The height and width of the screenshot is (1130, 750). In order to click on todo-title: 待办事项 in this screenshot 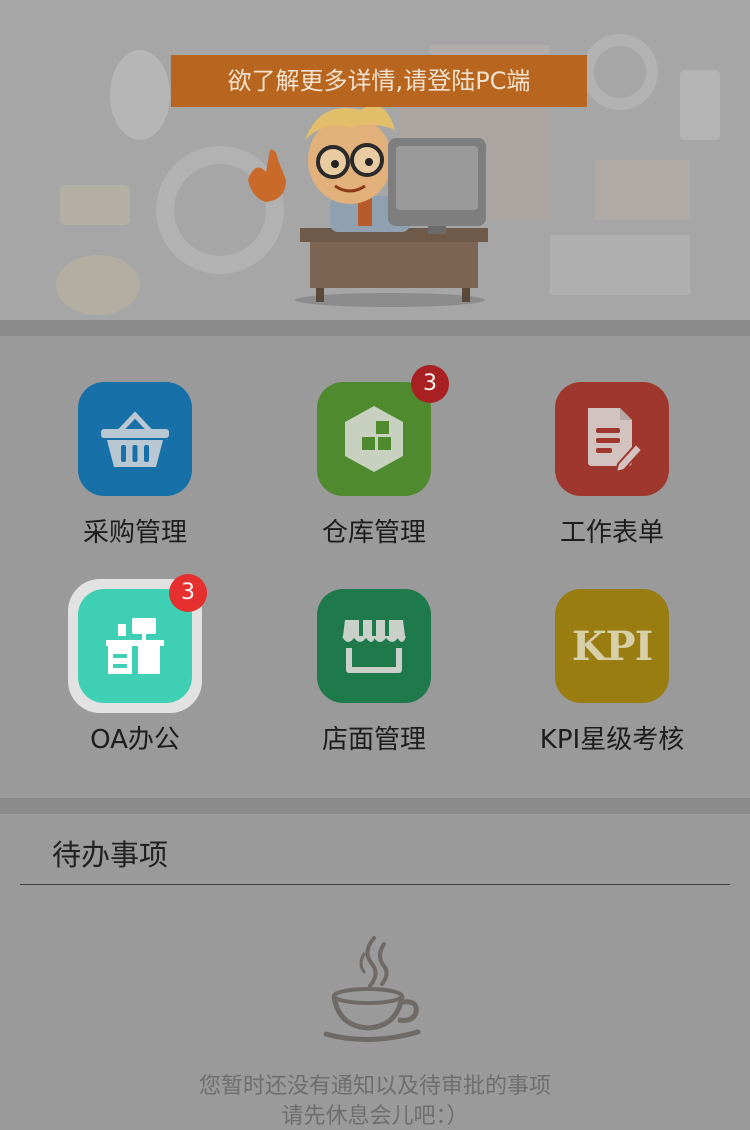, I will do `click(110, 855)`.